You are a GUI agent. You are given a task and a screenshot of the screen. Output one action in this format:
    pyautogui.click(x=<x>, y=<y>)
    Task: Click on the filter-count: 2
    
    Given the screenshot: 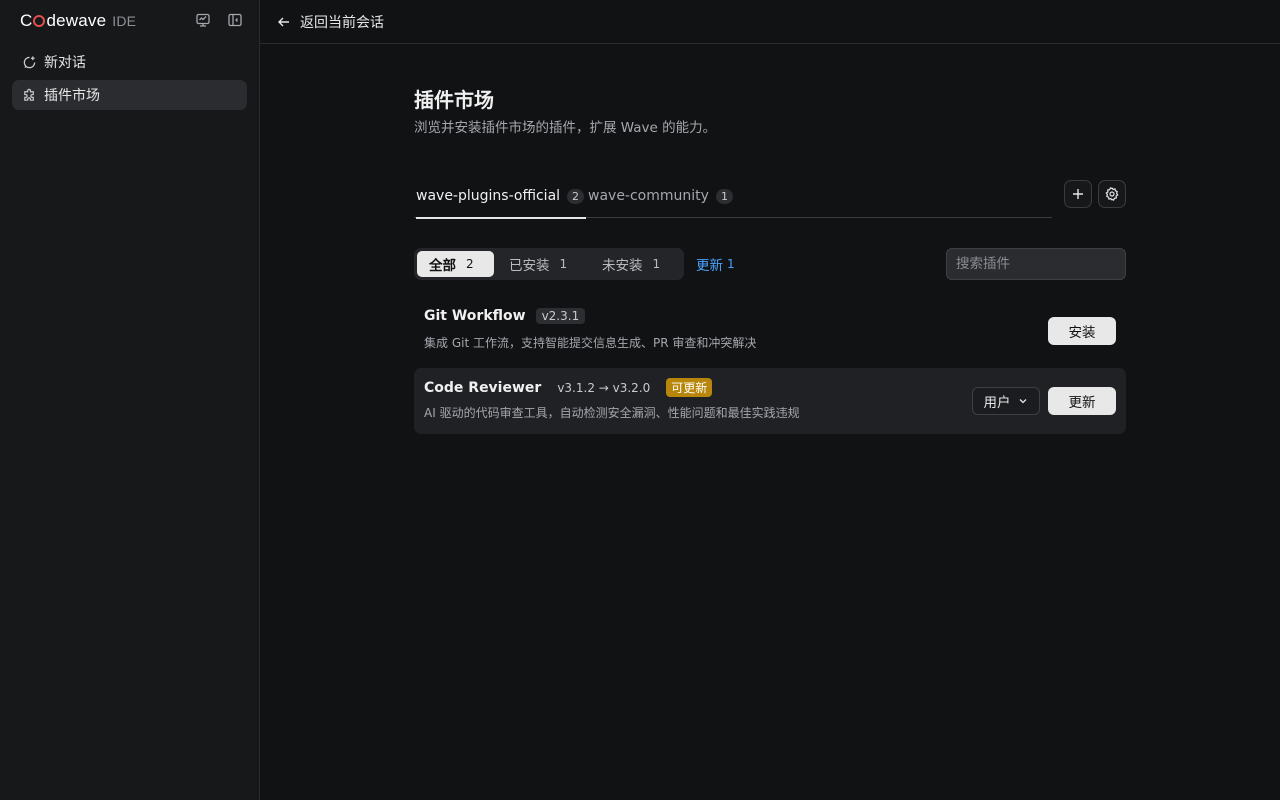 What is the action you would take?
    pyautogui.click(x=470, y=264)
    